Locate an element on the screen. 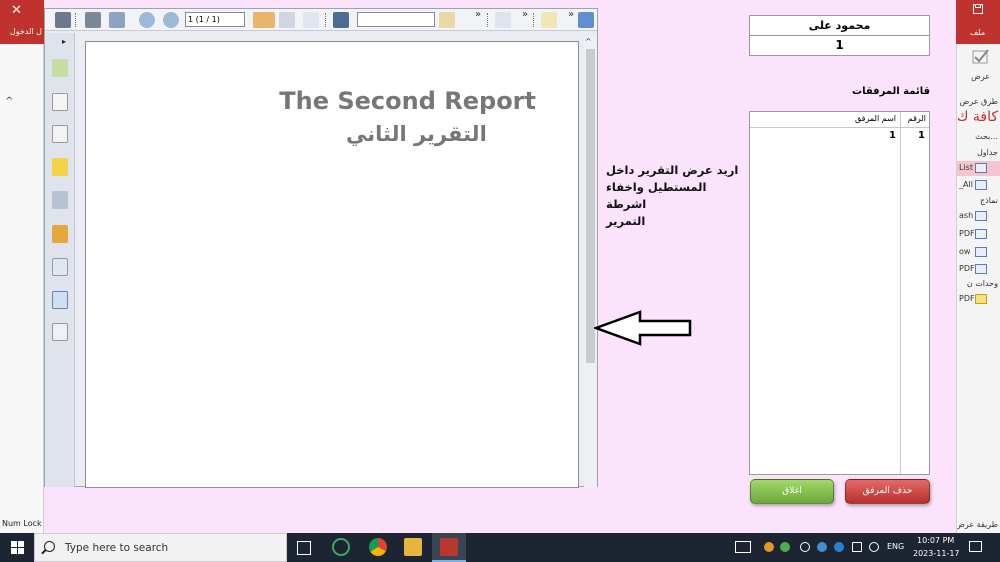 Image resolution: width=1000 pixels, height=562 pixels. report-title-arabic: التقرير الثاني is located at coordinates (416, 134).